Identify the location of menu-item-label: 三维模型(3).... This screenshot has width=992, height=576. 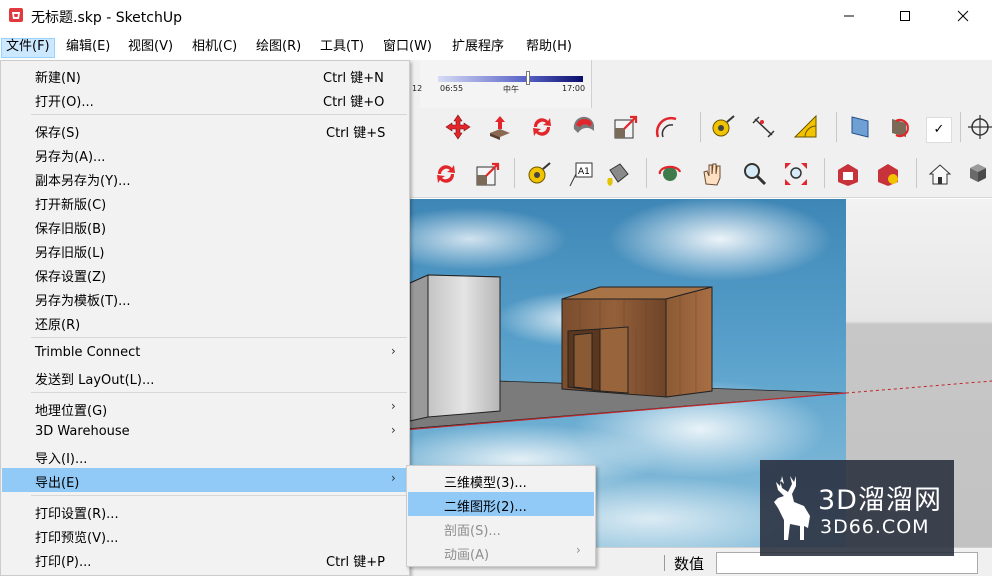
(485, 483).